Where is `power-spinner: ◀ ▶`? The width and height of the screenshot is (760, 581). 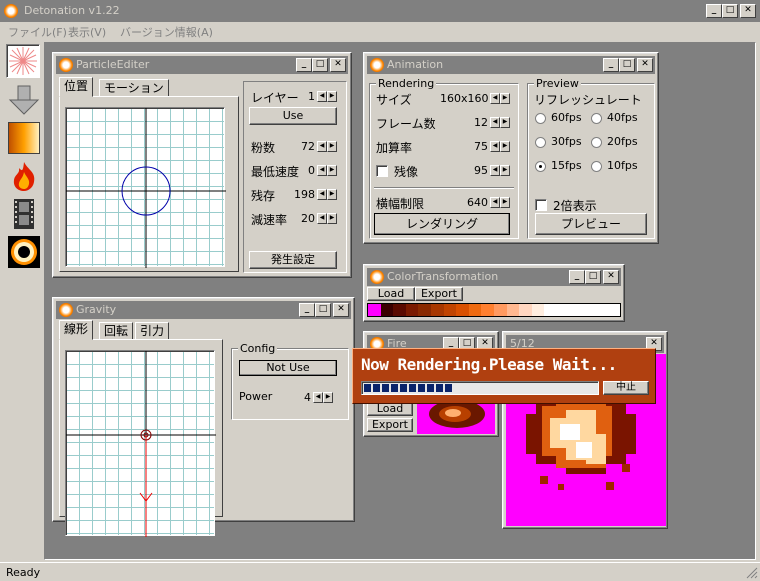 power-spinner: ◀ ▶ is located at coordinates (323, 397).